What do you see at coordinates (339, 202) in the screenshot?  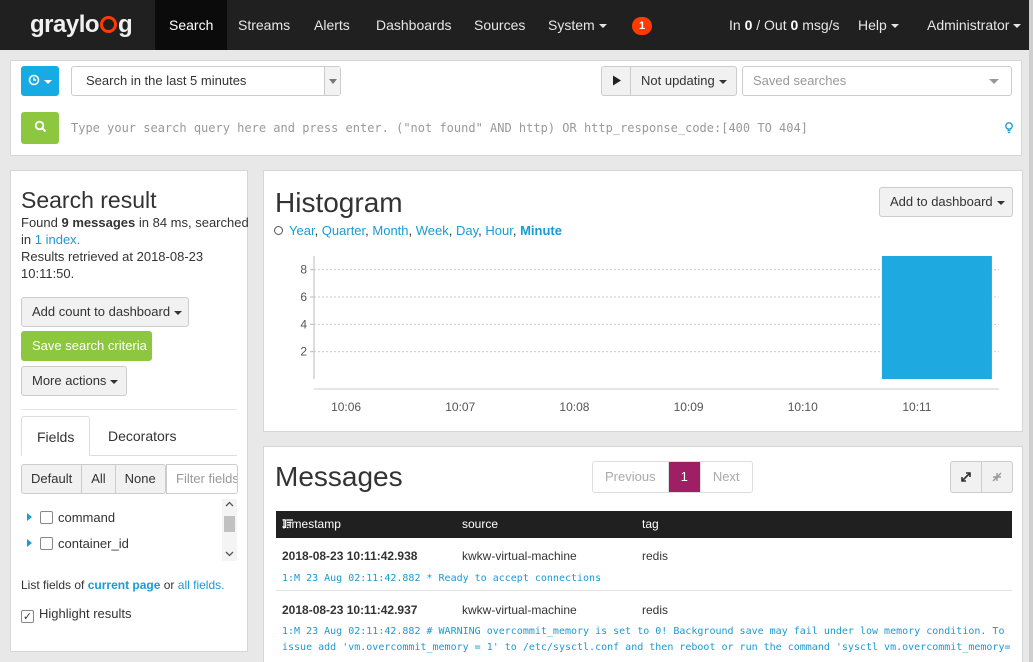 I see `histogram-title: Histogram` at bounding box center [339, 202].